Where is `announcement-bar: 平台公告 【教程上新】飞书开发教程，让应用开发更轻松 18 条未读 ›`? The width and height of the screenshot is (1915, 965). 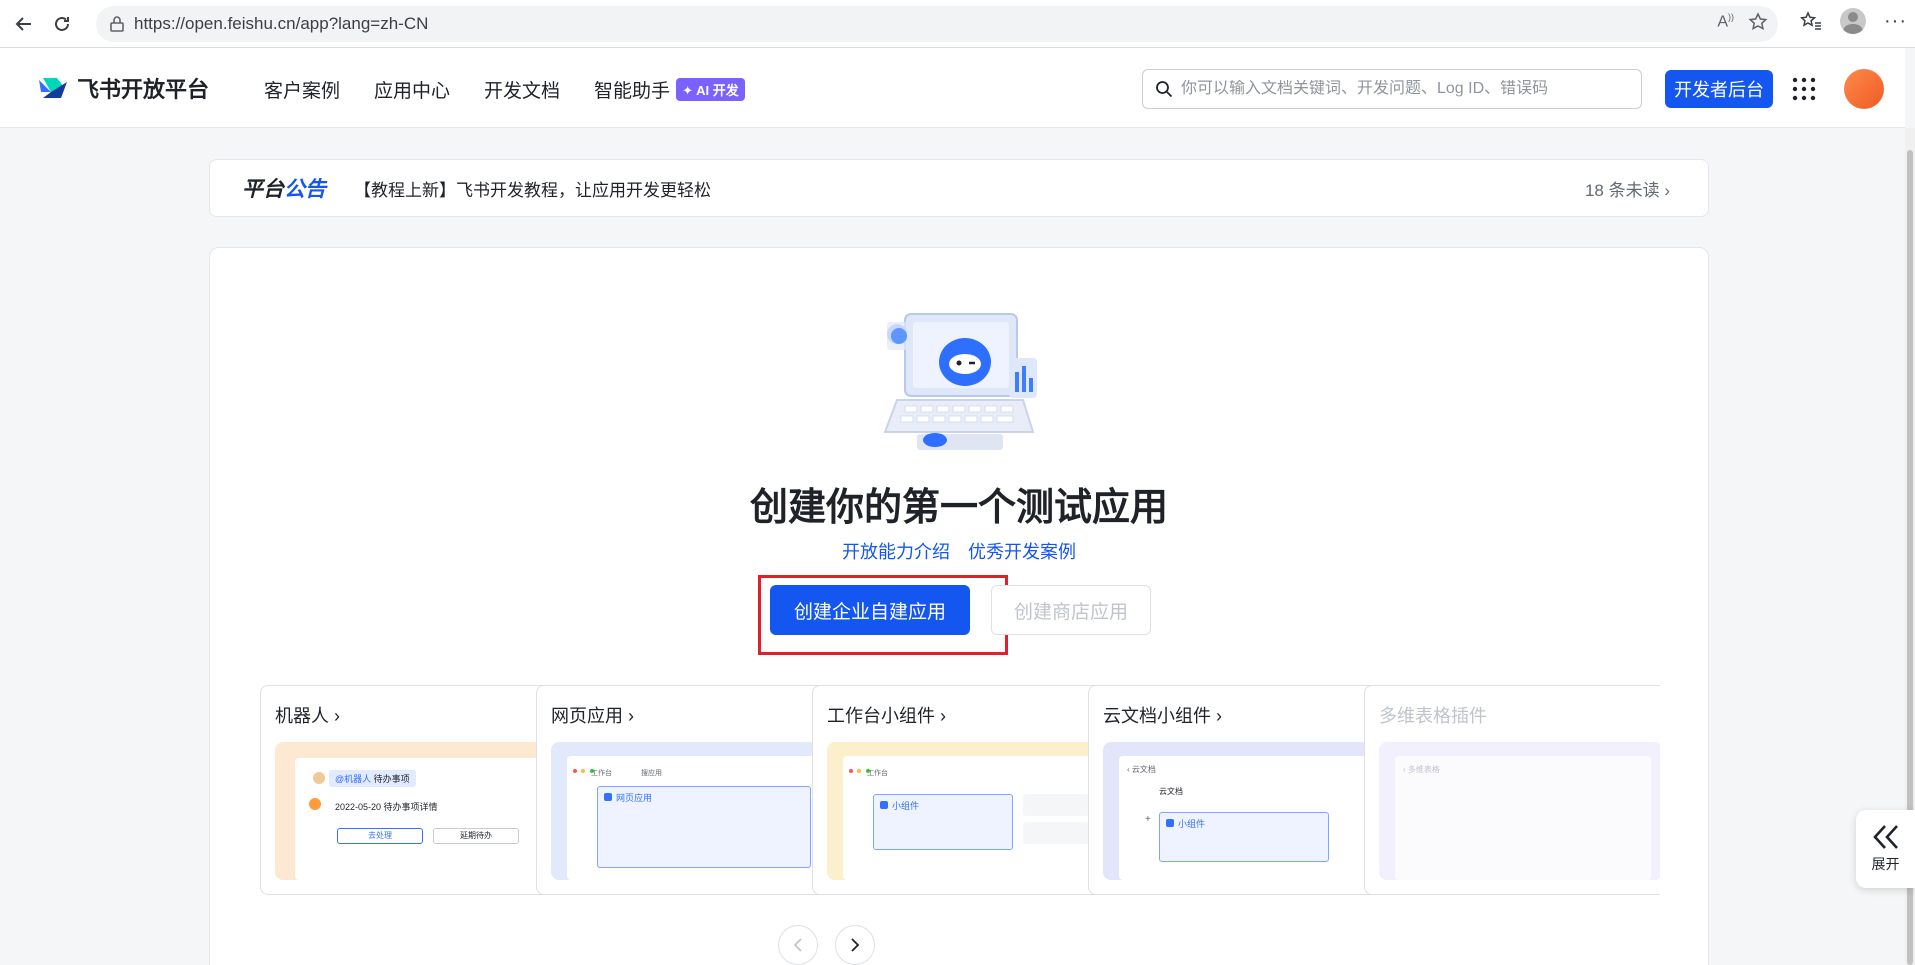 announcement-bar: 平台公告 【教程上新】飞书开发教程，让应用开发更轻松 18 条未读 › is located at coordinates (959, 188).